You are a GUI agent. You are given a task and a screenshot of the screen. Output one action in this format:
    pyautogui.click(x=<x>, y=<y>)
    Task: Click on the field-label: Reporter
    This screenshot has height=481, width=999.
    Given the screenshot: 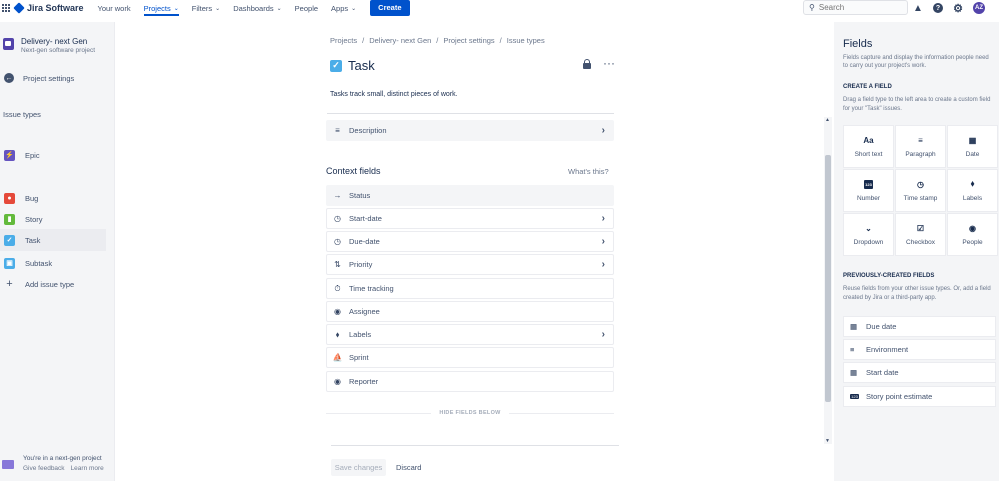 What is the action you would take?
    pyautogui.click(x=364, y=381)
    